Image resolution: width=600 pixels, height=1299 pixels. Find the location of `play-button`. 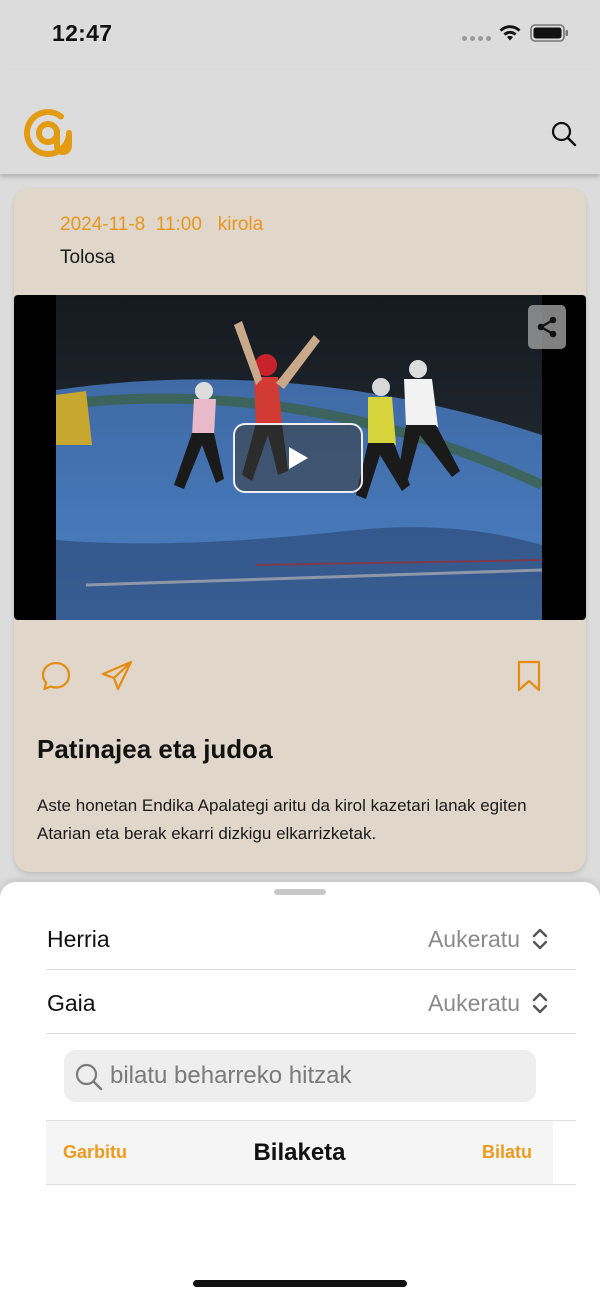

play-button is located at coordinates (298, 458).